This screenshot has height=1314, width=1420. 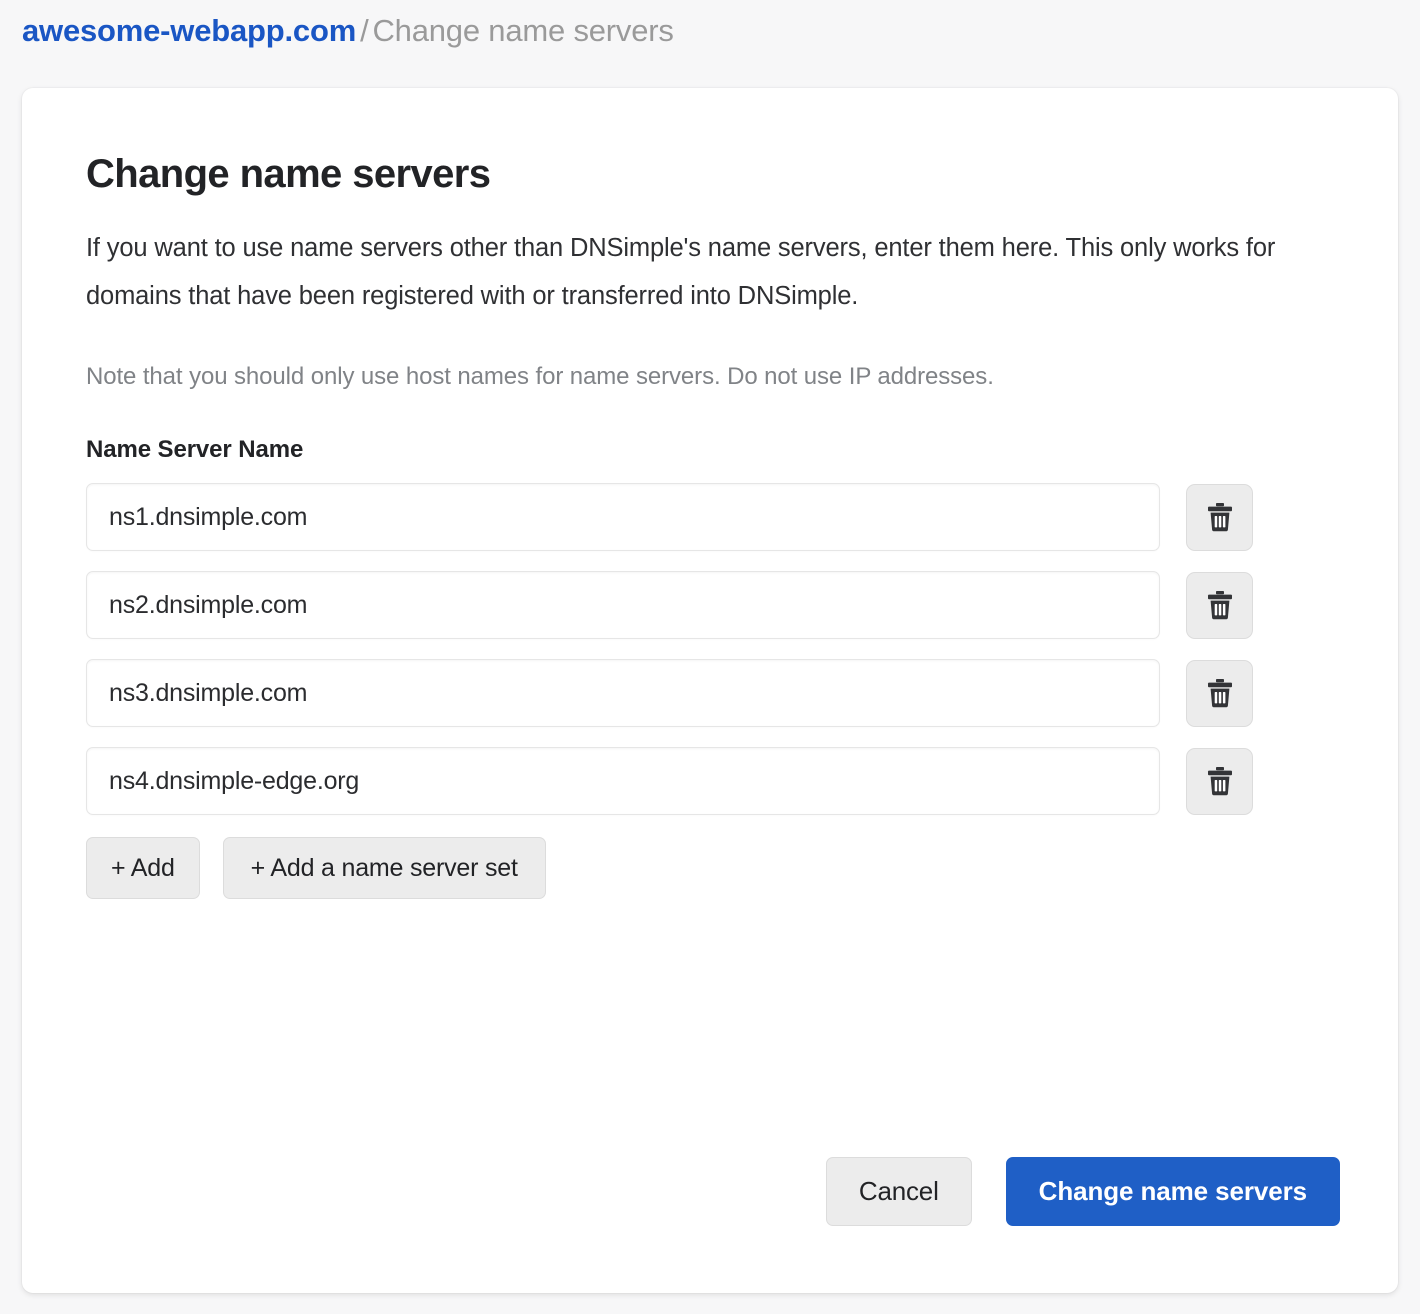 What do you see at coordinates (195, 449) in the screenshot?
I see `name-server-name-label: Name Server Name` at bounding box center [195, 449].